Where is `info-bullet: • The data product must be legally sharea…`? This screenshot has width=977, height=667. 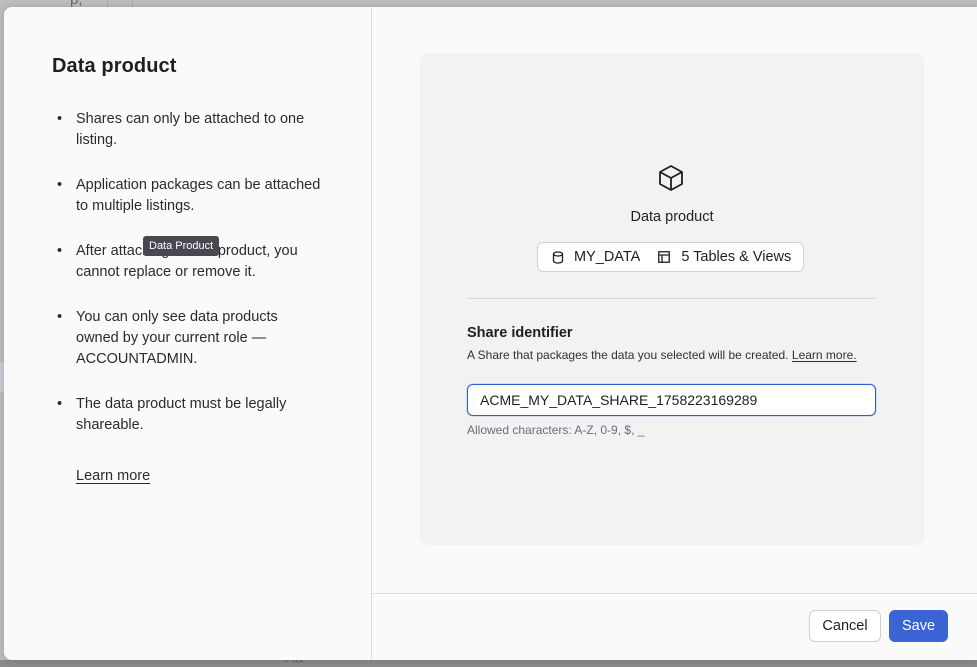 info-bullet: • The data product must be legally sharea… is located at coordinates (172, 414).